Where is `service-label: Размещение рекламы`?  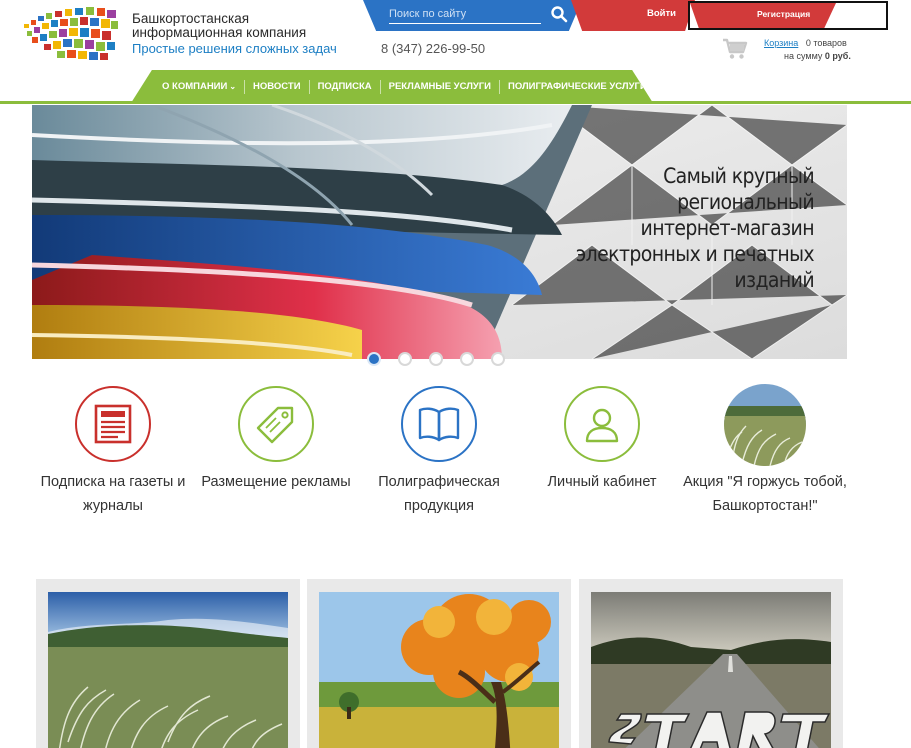 service-label: Размещение рекламы is located at coordinates (276, 482).